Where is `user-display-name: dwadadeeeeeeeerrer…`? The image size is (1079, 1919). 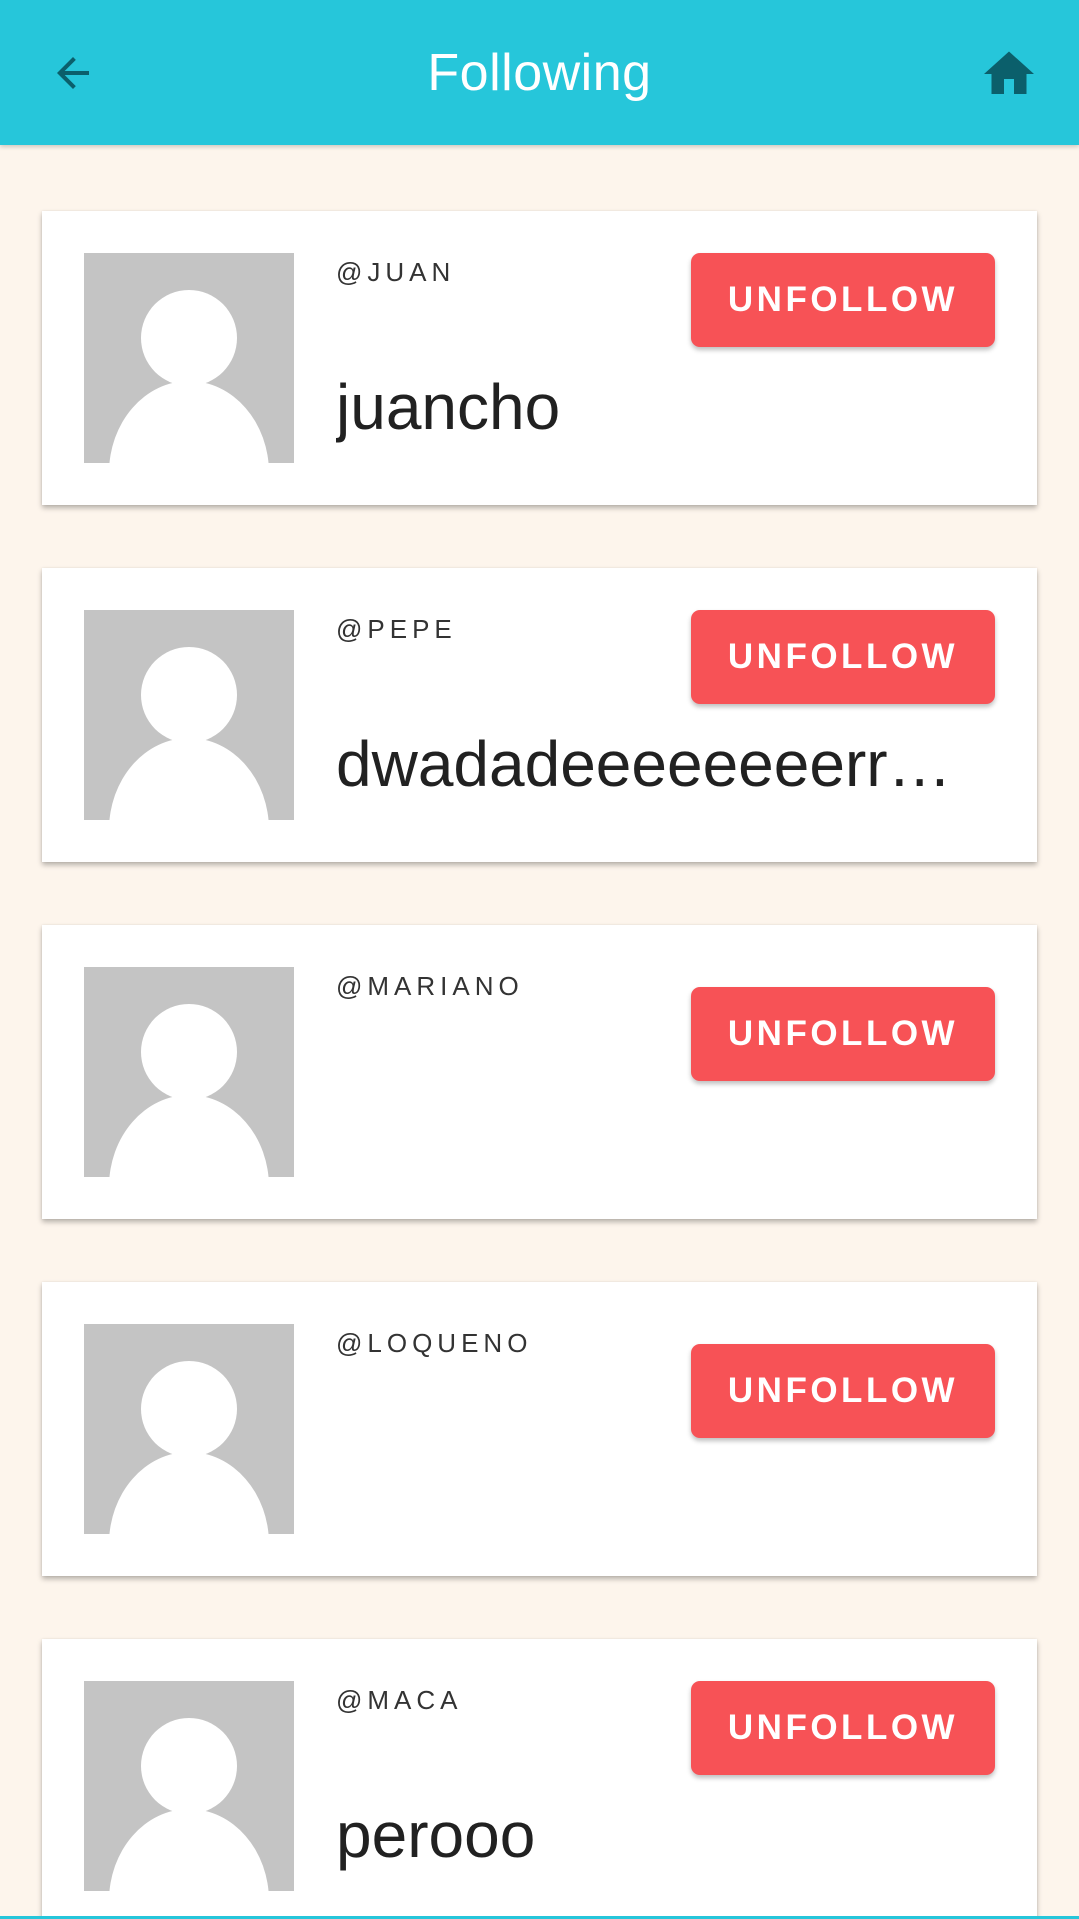 user-display-name: dwadadeeeeeeeerrer… is located at coordinates (656, 764).